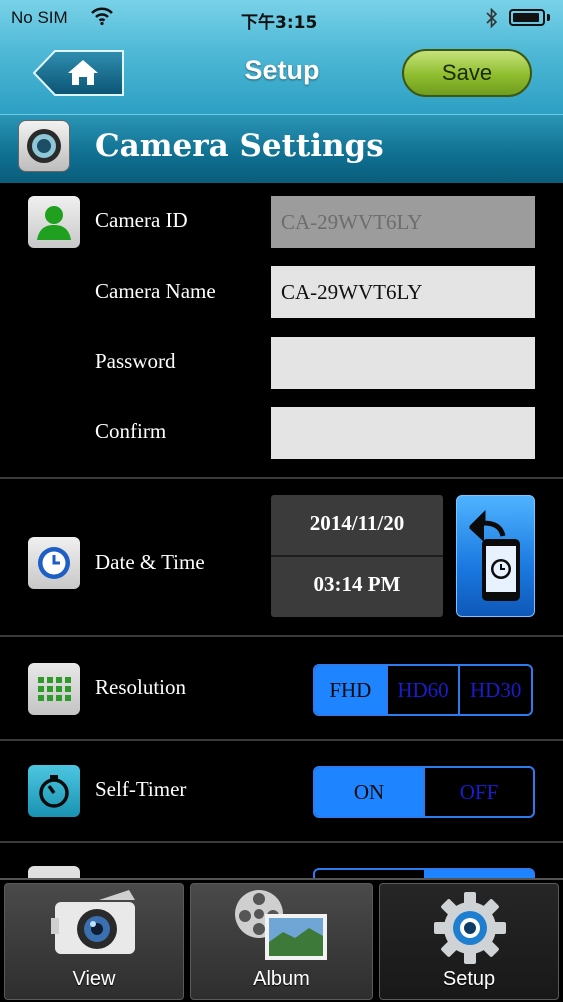 Image resolution: width=563 pixels, height=1002 pixels. Describe the element at coordinates (141, 687) in the screenshot. I see `resolution-label: Resolution` at that location.